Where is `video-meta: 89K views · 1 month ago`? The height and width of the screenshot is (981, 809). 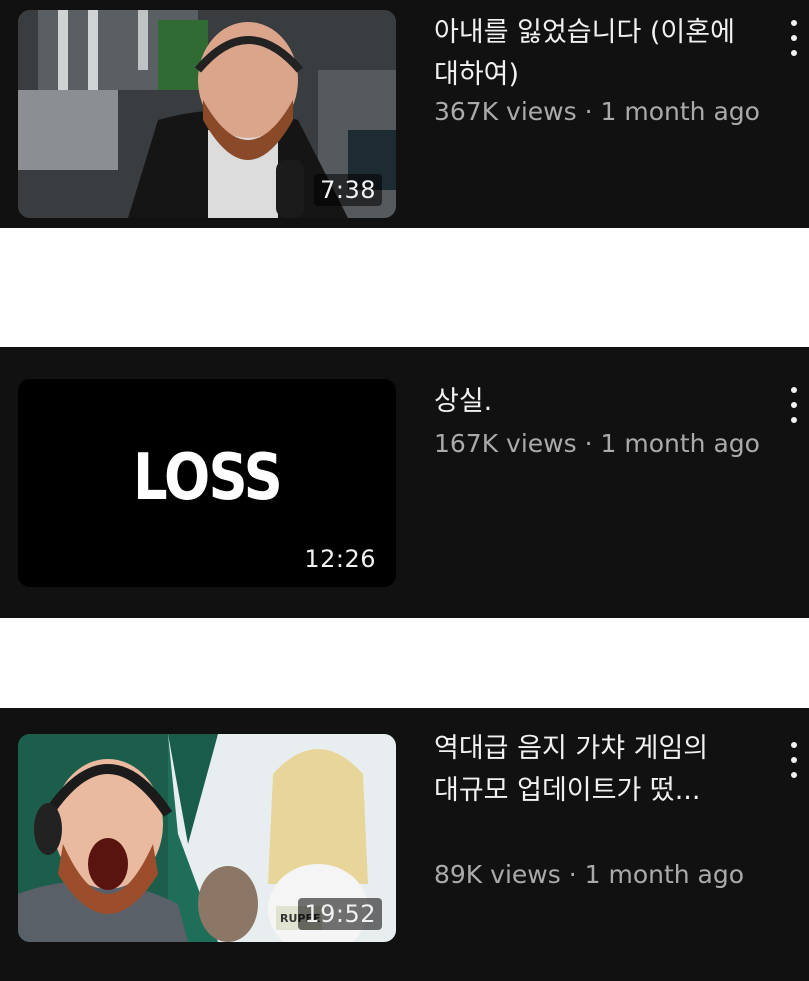 video-meta: 89K views · 1 month ago is located at coordinates (589, 874).